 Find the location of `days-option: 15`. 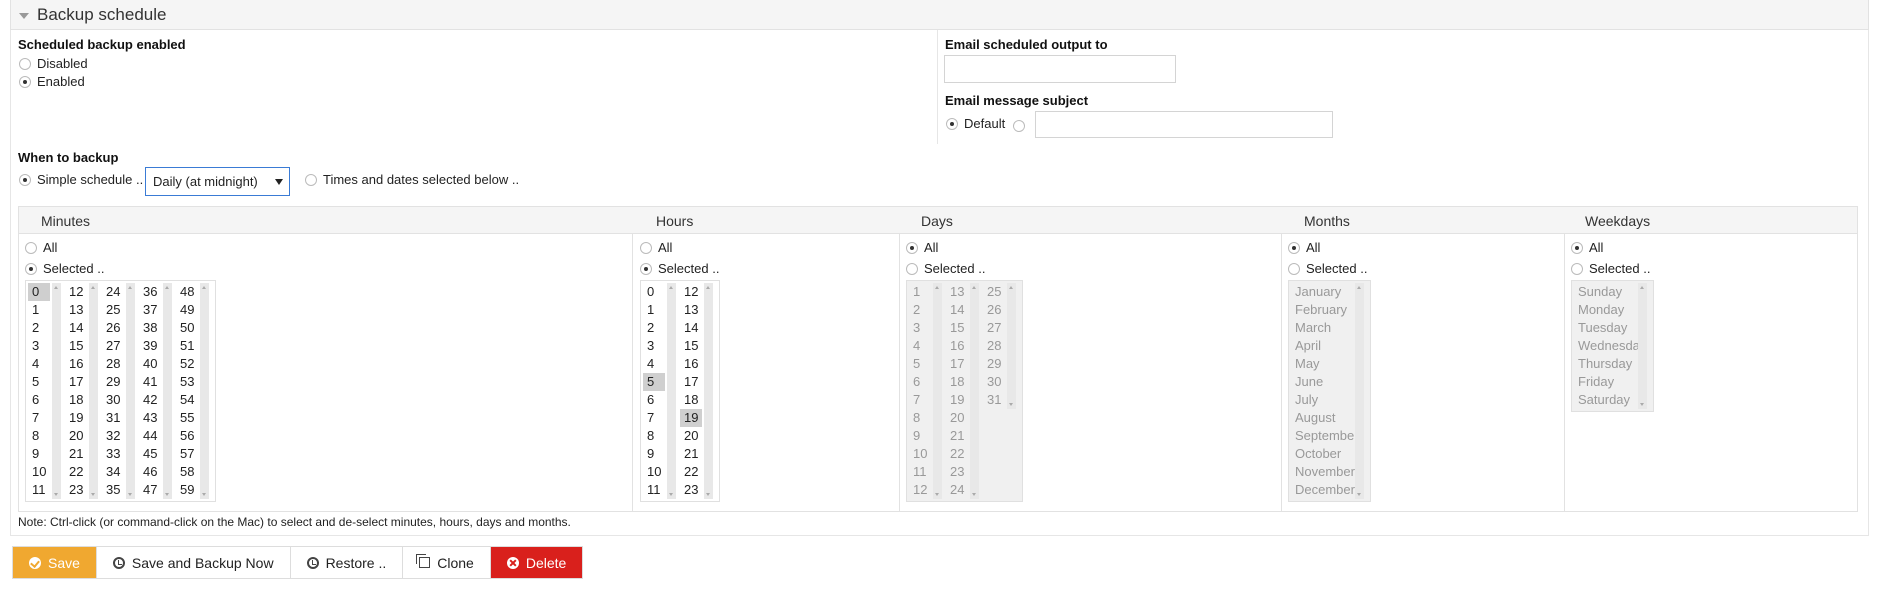

days-option: 15 is located at coordinates (957, 328).